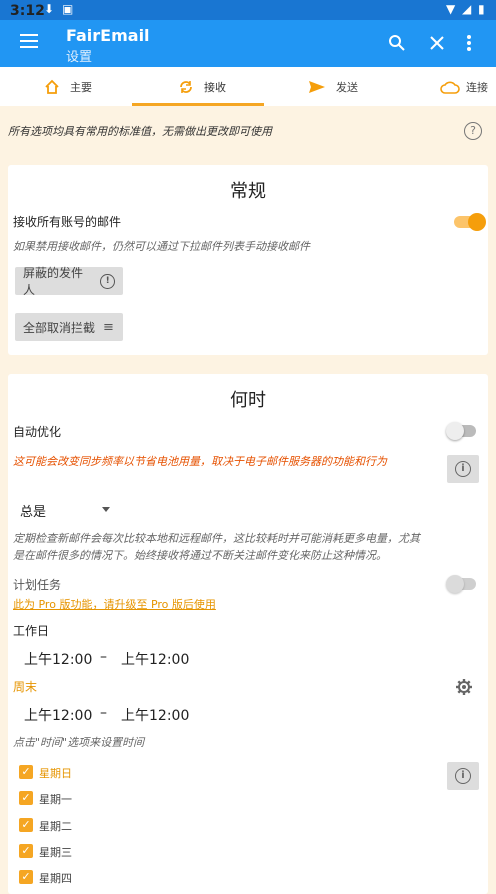  What do you see at coordinates (155, 715) in the screenshot?
I see `weekend-end-time: 上午12:00` at bounding box center [155, 715].